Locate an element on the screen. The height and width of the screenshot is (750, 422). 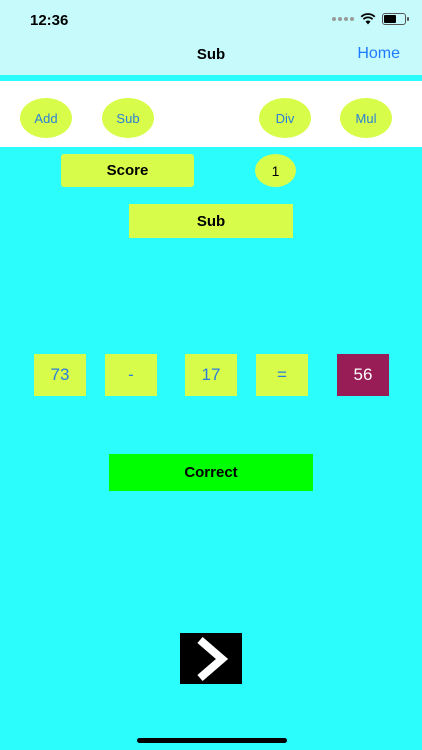
wifi-icon is located at coordinates (368, 19).